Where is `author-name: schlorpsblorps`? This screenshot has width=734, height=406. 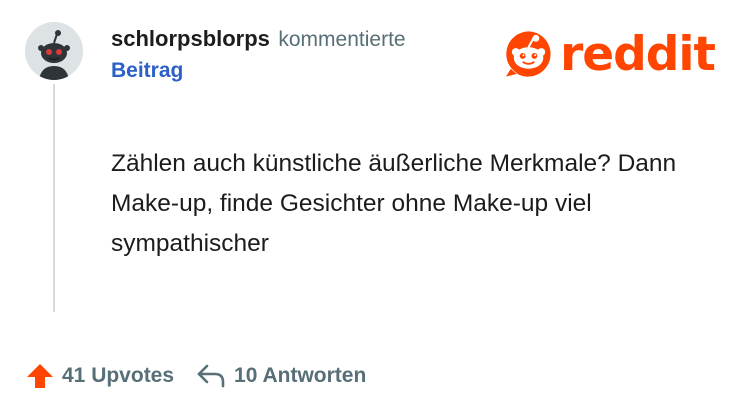
author-name: schlorpsblorps is located at coordinates (190, 38).